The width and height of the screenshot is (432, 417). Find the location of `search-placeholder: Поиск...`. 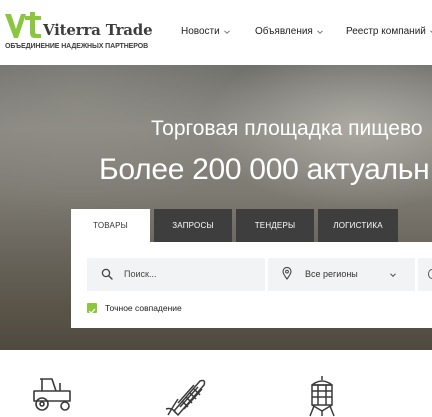

search-placeholder: Поиск... is located at coordinates (140, 274).